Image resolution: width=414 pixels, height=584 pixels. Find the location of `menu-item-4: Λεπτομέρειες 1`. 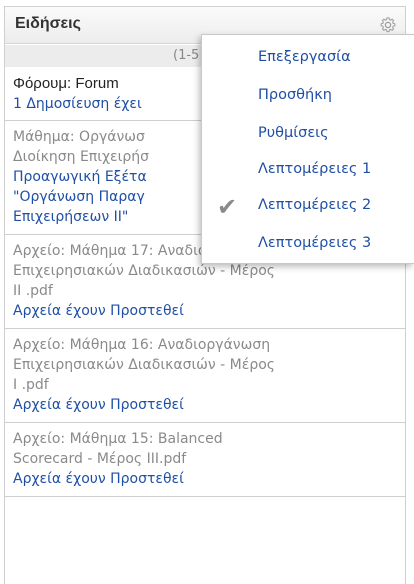

menu-item-4: Λεπτομέρειες 1 is located at coordinates (308, 171).